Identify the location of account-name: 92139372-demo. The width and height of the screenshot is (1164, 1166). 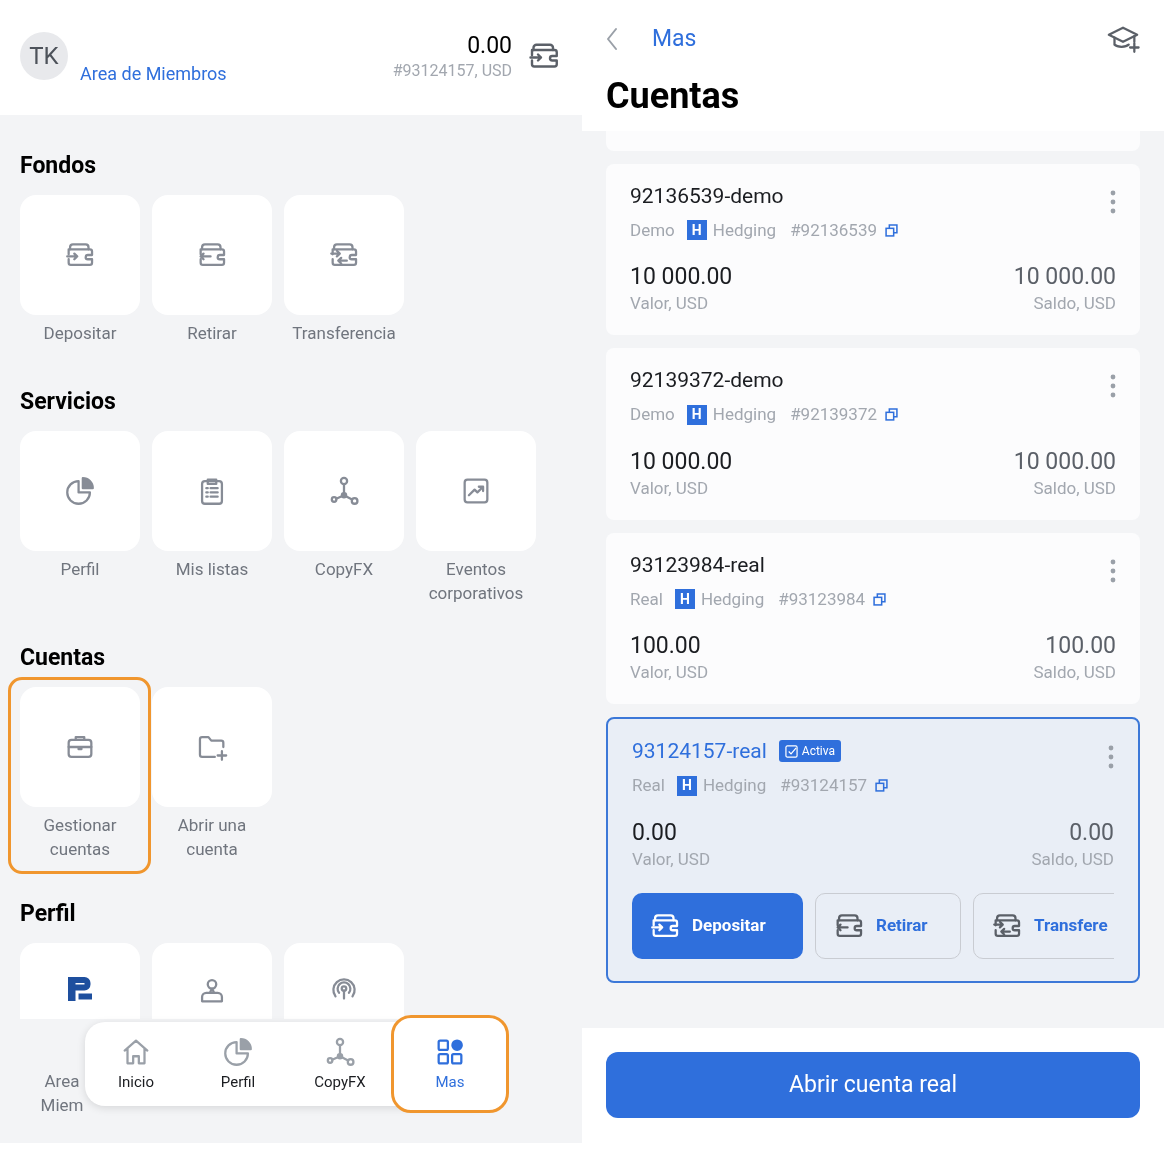
(707, 380).